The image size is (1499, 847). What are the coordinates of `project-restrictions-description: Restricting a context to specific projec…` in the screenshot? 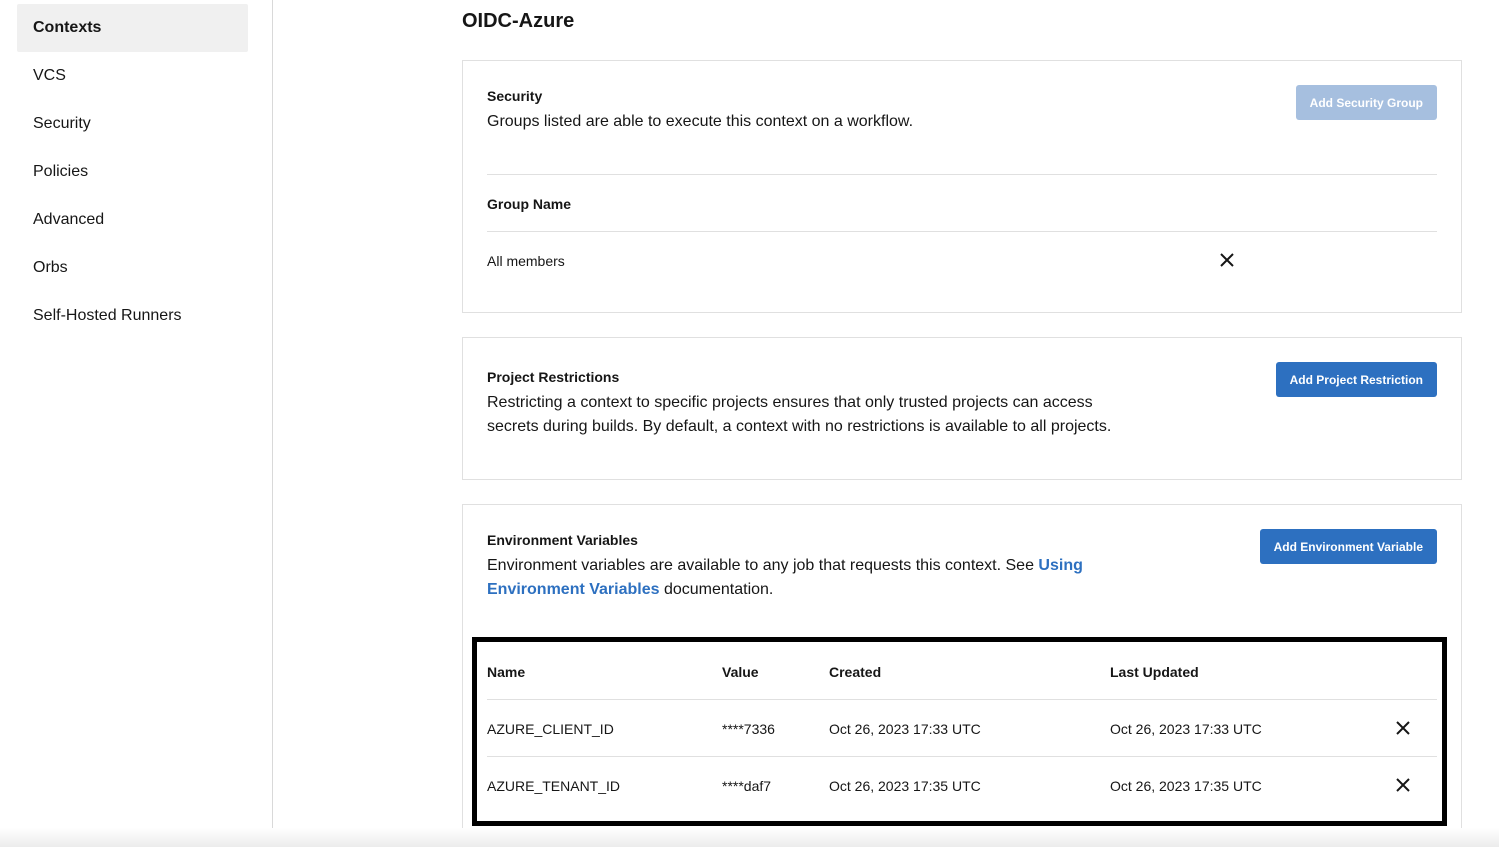 It's located at (799, 414).